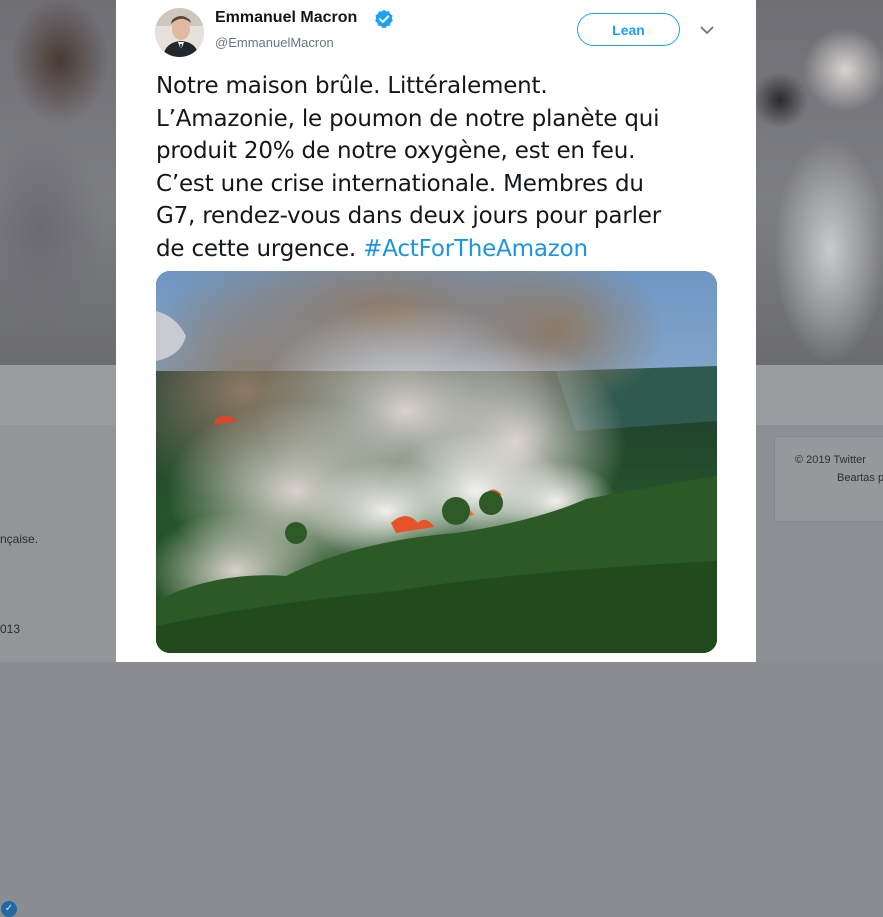  What do you see at coordinates (256, 248) in the screenshot?
I see `tweet-text-fragment: de cette urgence.` at bounding box center [256, 248].